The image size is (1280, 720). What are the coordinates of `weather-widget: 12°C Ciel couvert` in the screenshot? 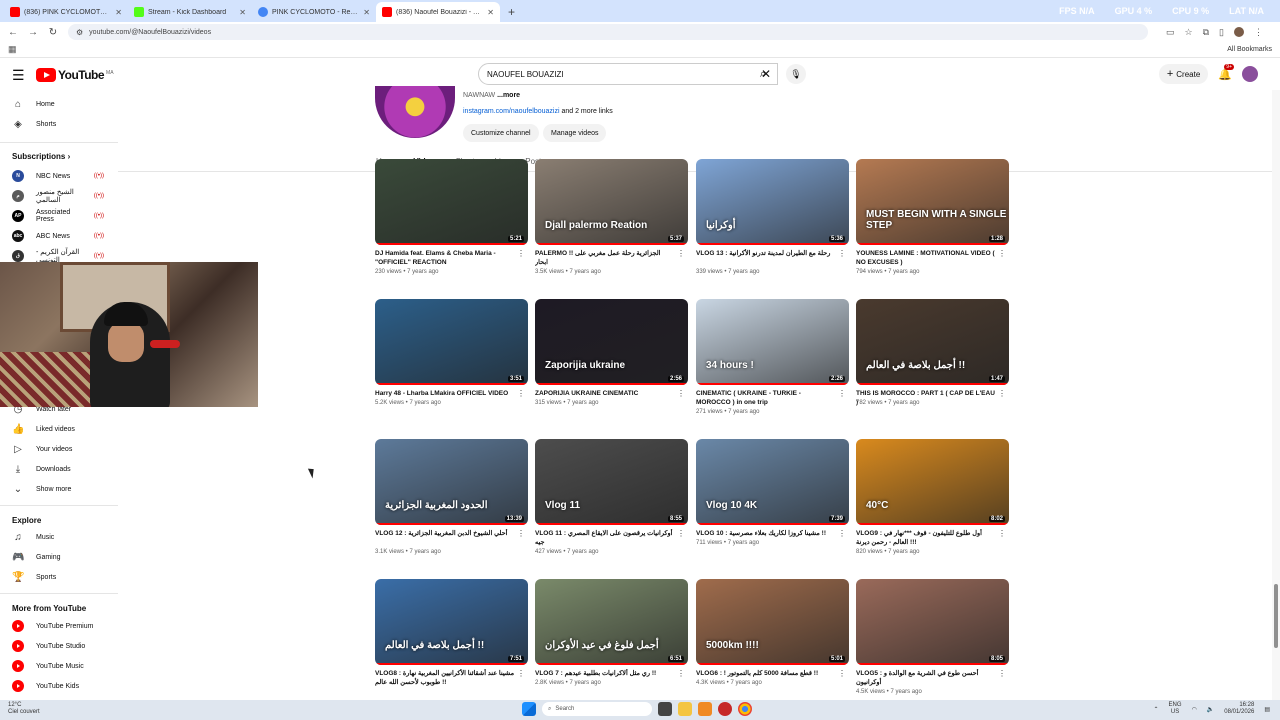 It's located at (24, 709).